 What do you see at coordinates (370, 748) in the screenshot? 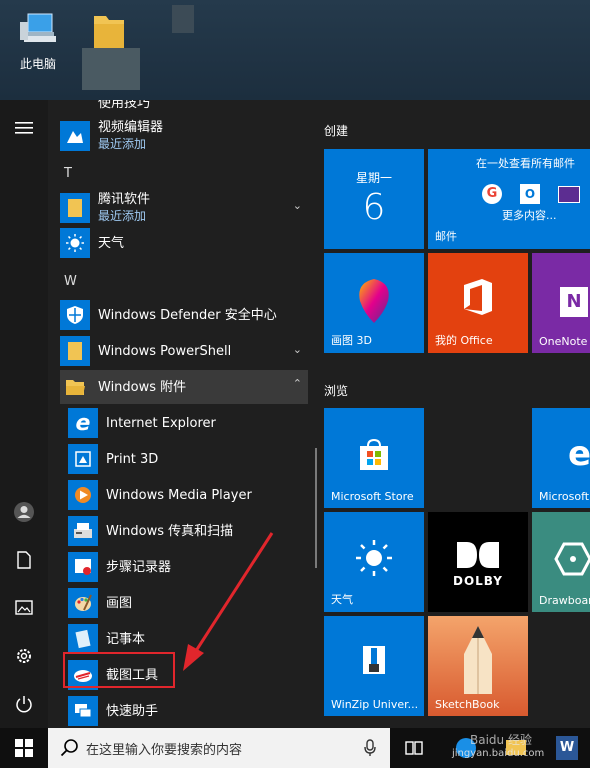
I see `microphone-icon` at bounding box center [370, 748].